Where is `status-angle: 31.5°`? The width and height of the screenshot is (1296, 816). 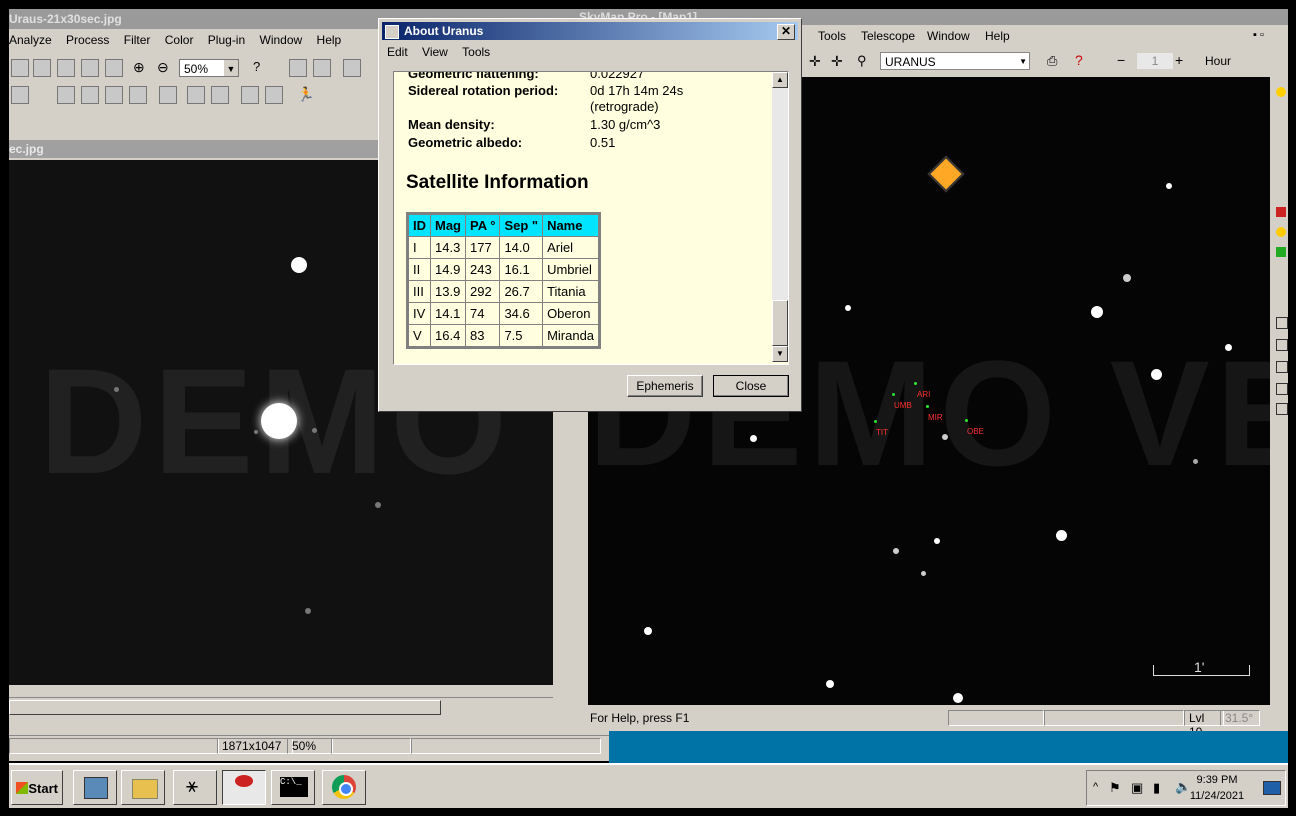
status-angle: 31.5° is located at coordinates (1240, 718).